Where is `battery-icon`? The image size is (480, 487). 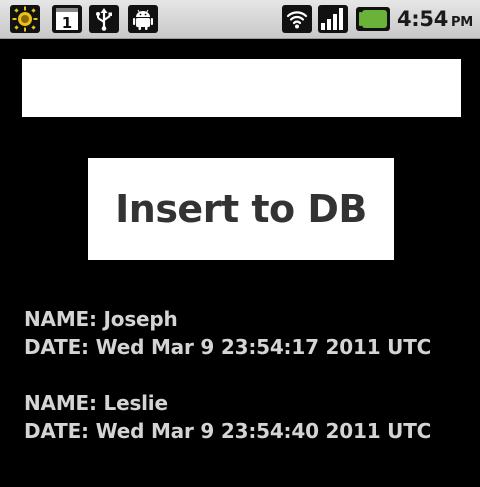 battery-icon is located at coordinates (373, 19).